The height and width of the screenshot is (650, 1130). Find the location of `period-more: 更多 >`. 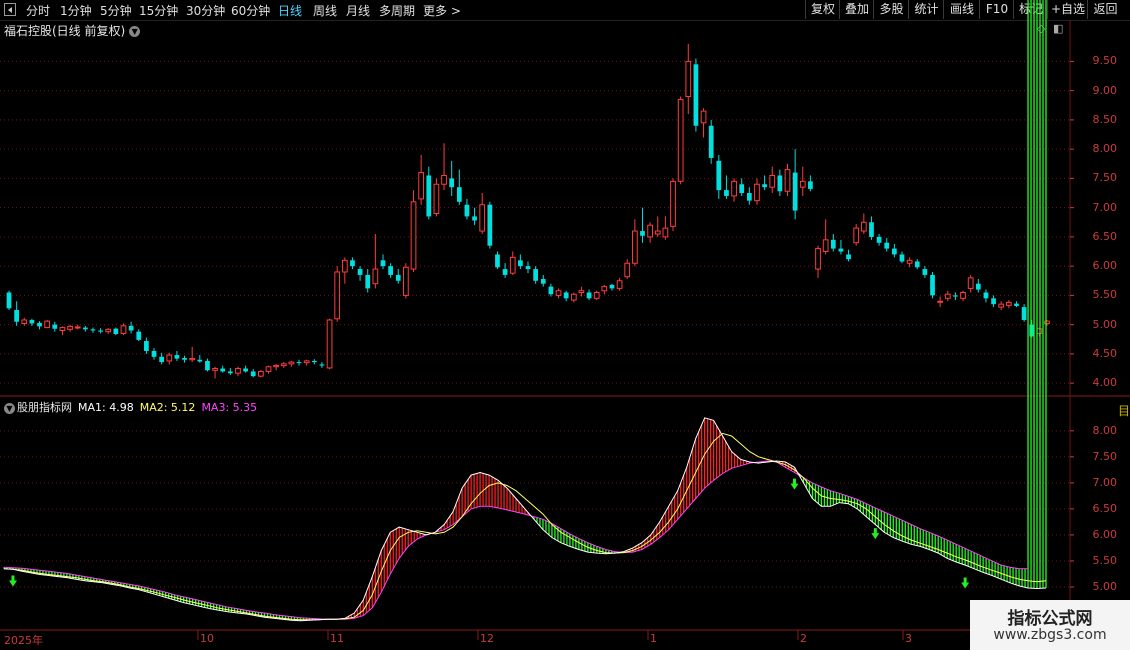

period-more: 更多 > is located at coordinates (442, 10).